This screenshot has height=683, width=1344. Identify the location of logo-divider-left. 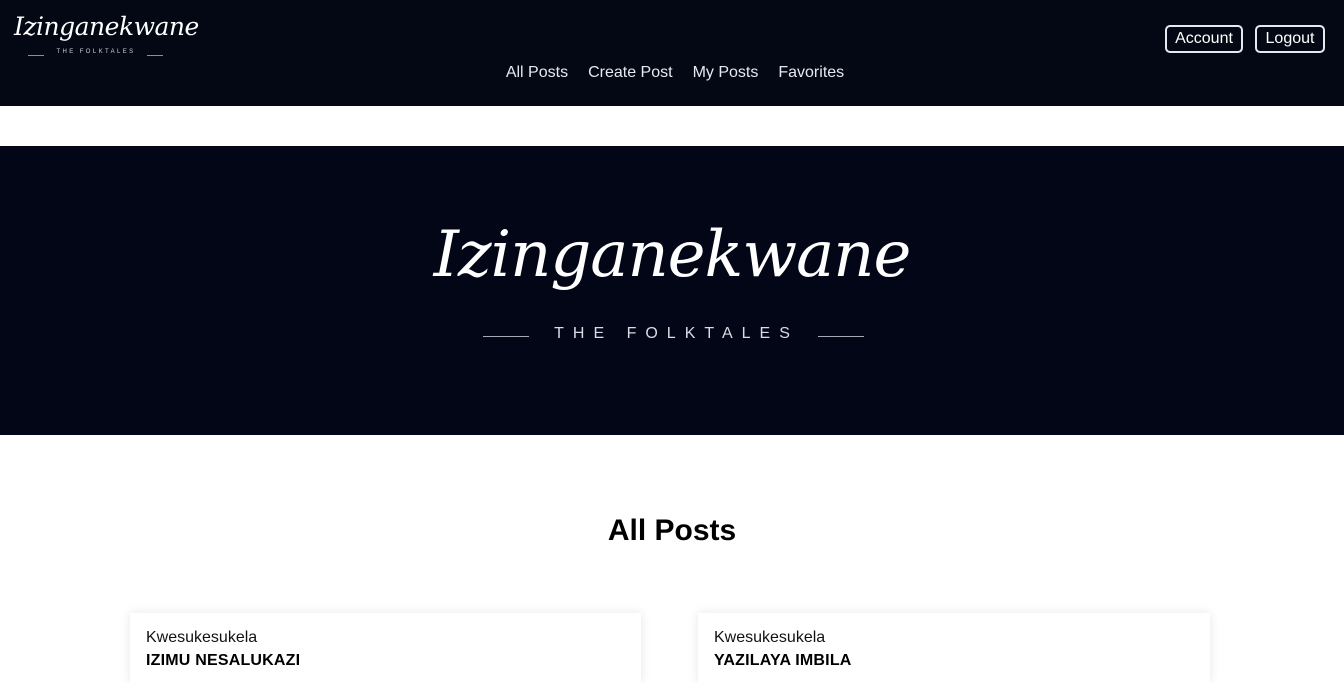
(36, 55).